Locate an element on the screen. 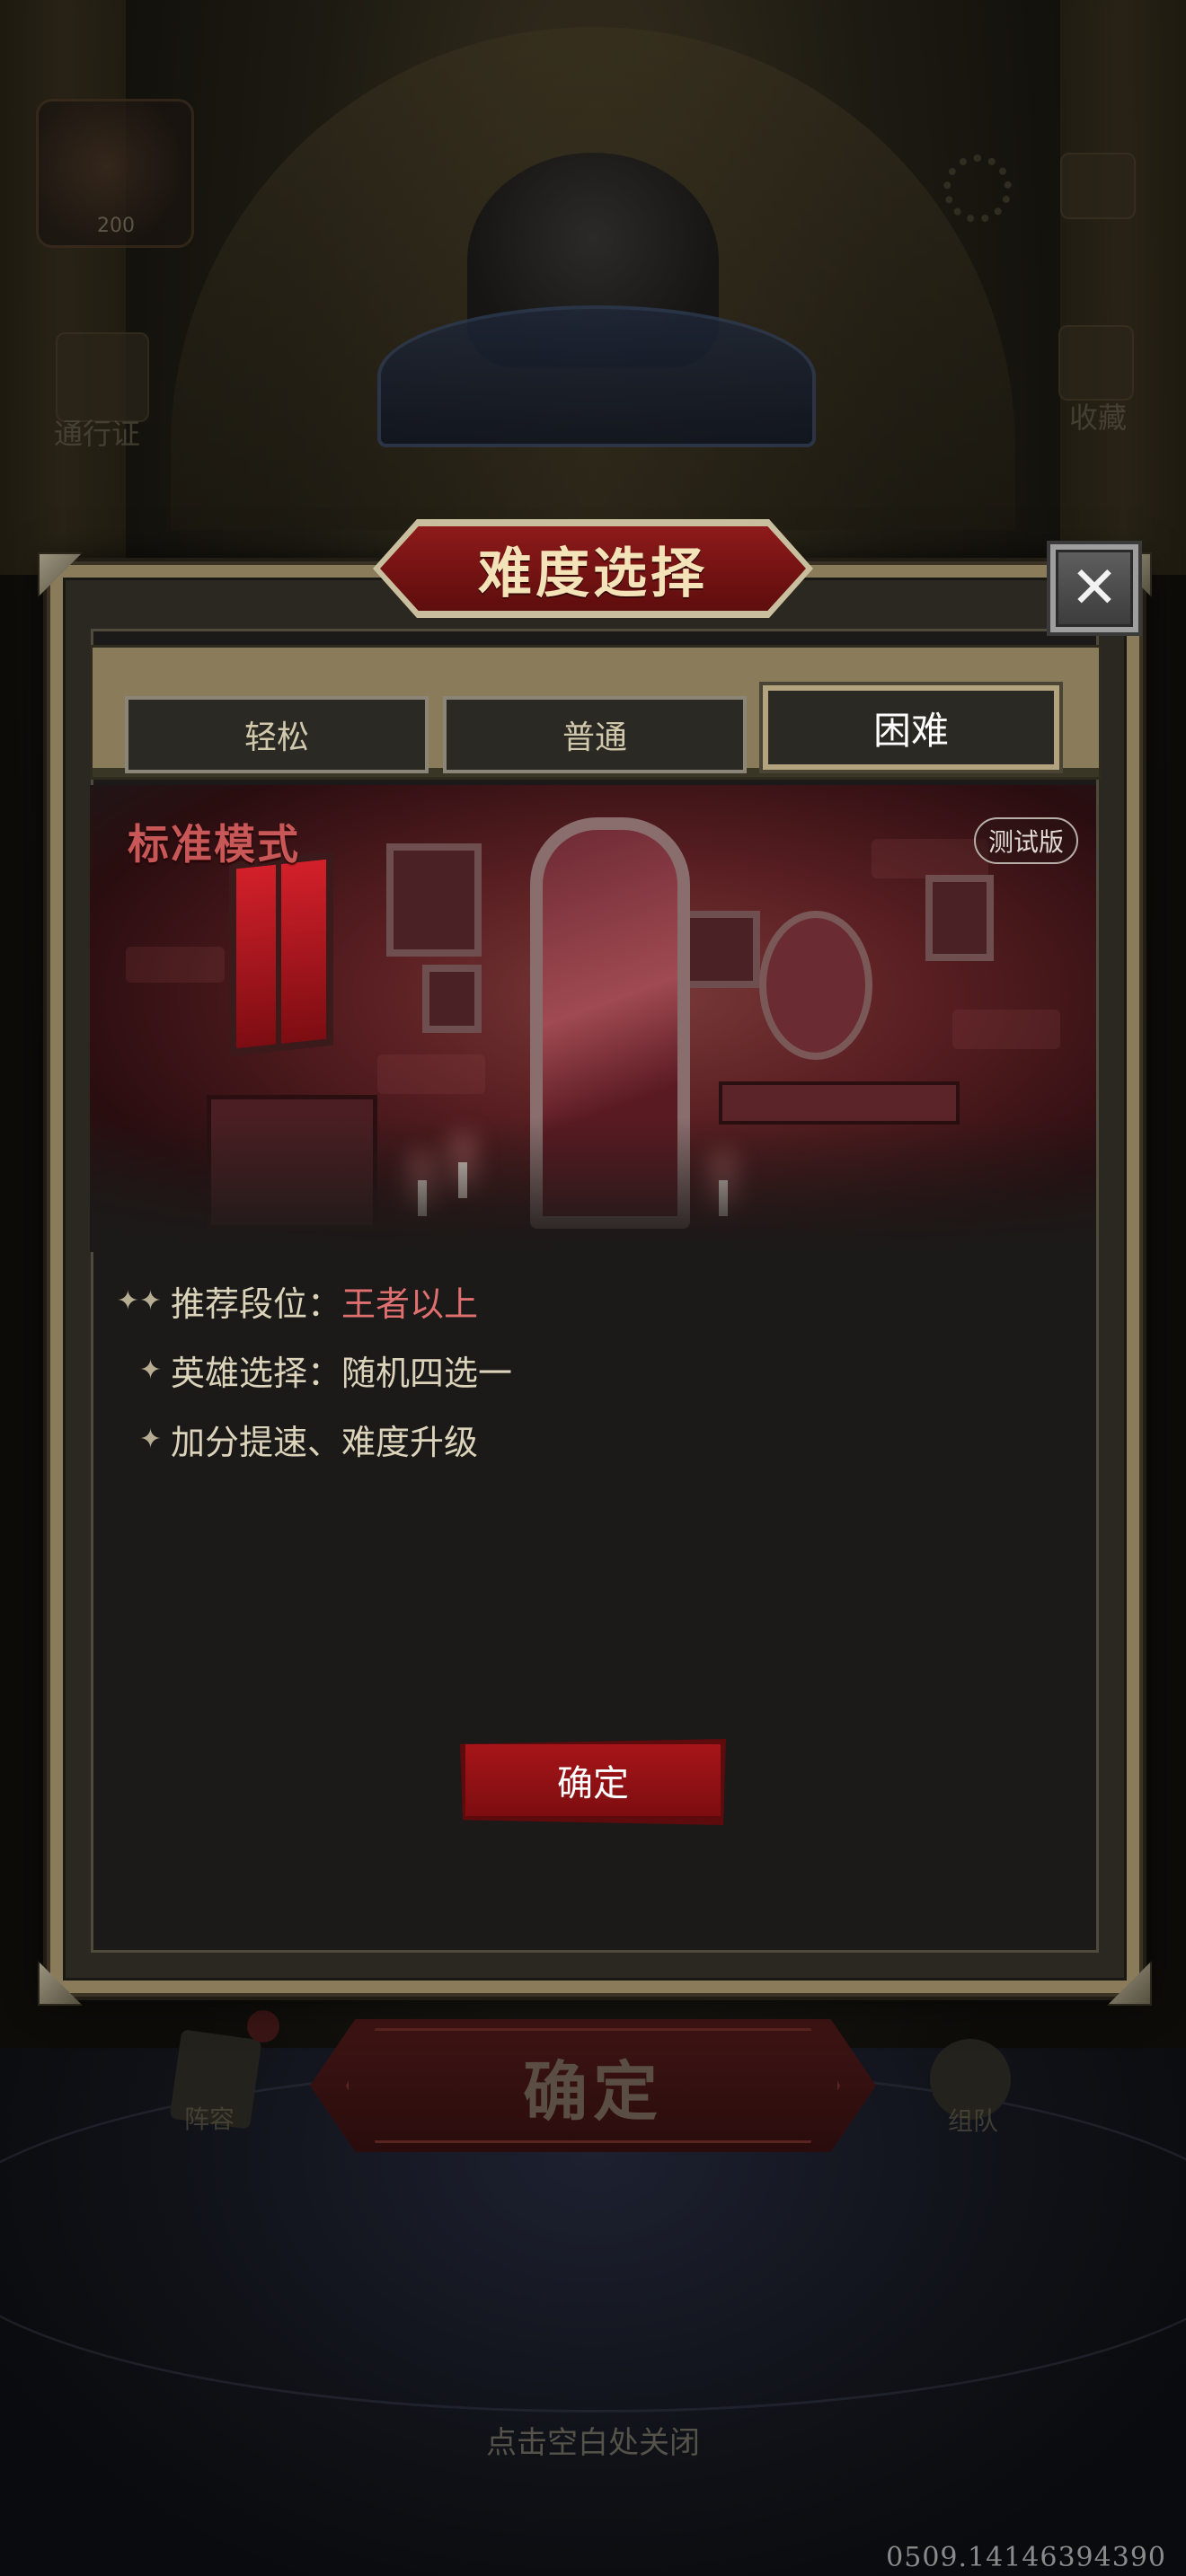  main-confirm-label: 确定 is located at coordinates (592, 2091).